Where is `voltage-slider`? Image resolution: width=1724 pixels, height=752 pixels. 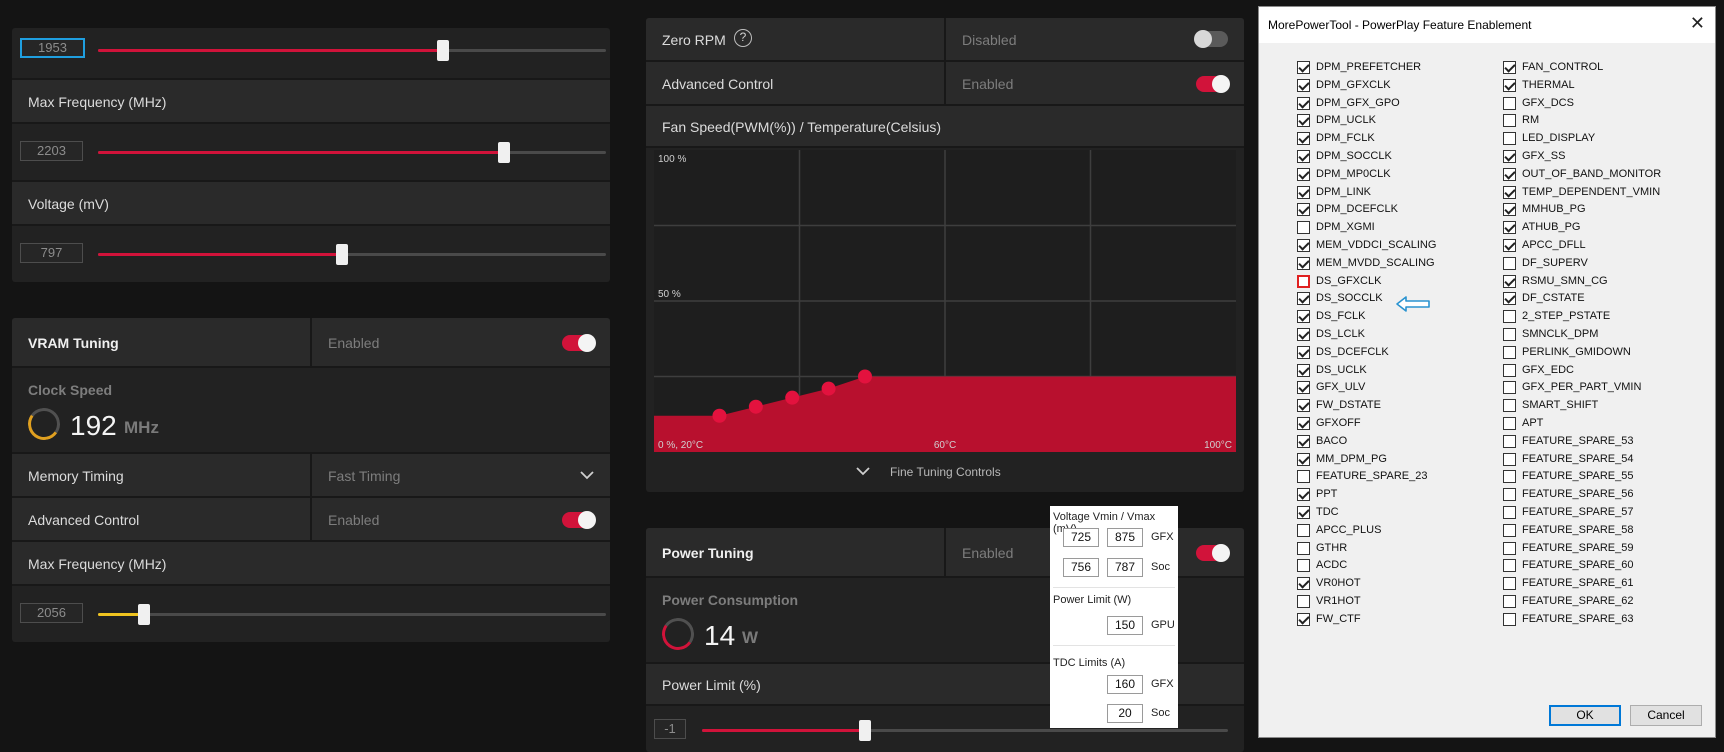
voltage-slider is located at coordinates (352, 254).